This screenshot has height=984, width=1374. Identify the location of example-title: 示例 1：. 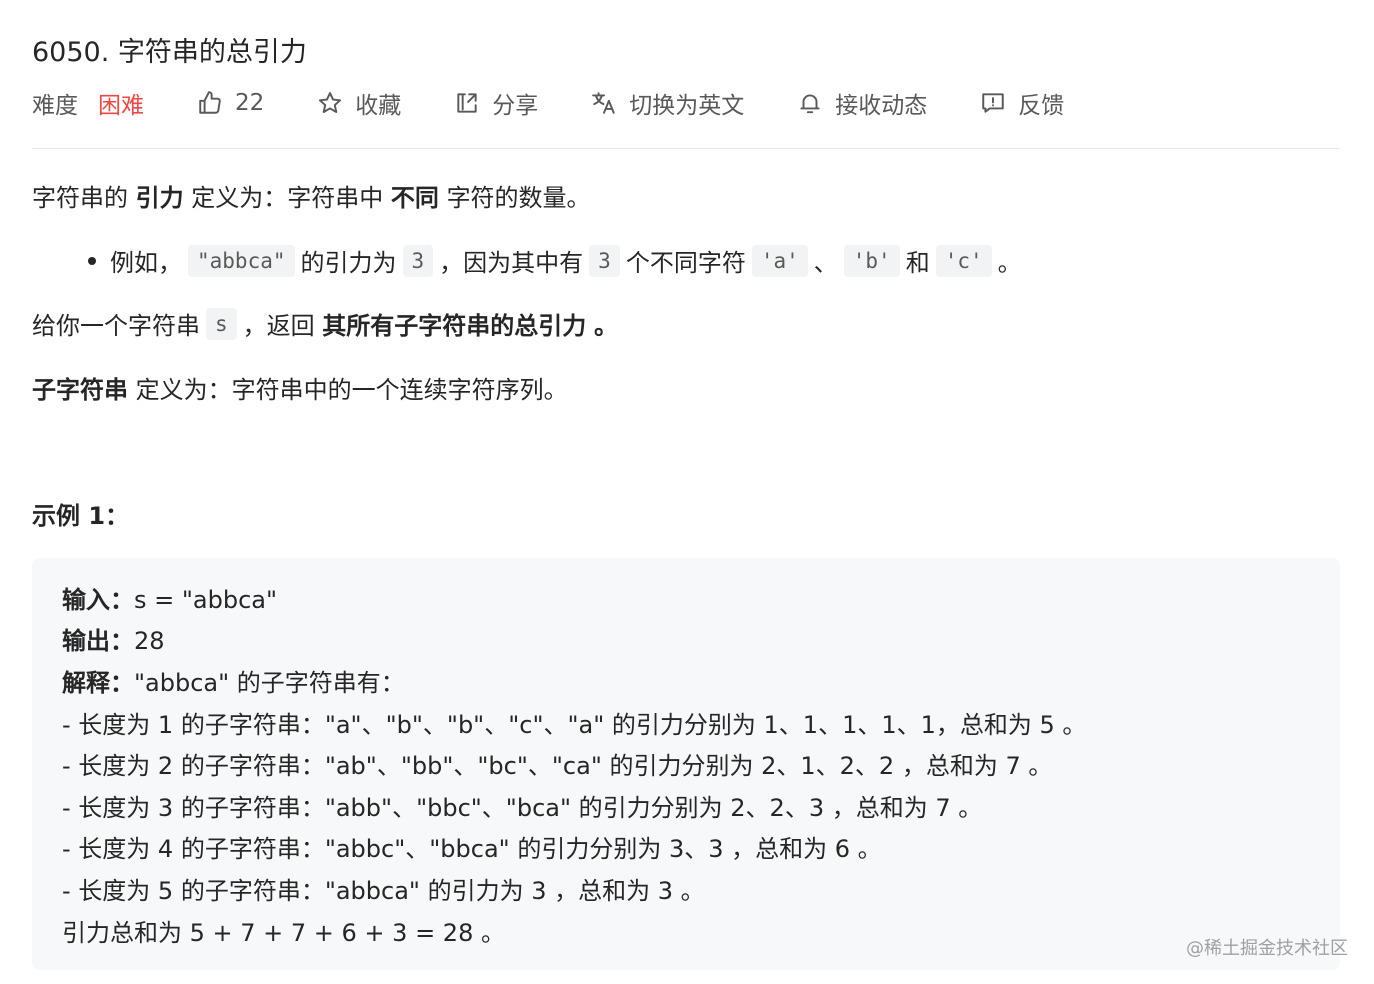
(81, 516).